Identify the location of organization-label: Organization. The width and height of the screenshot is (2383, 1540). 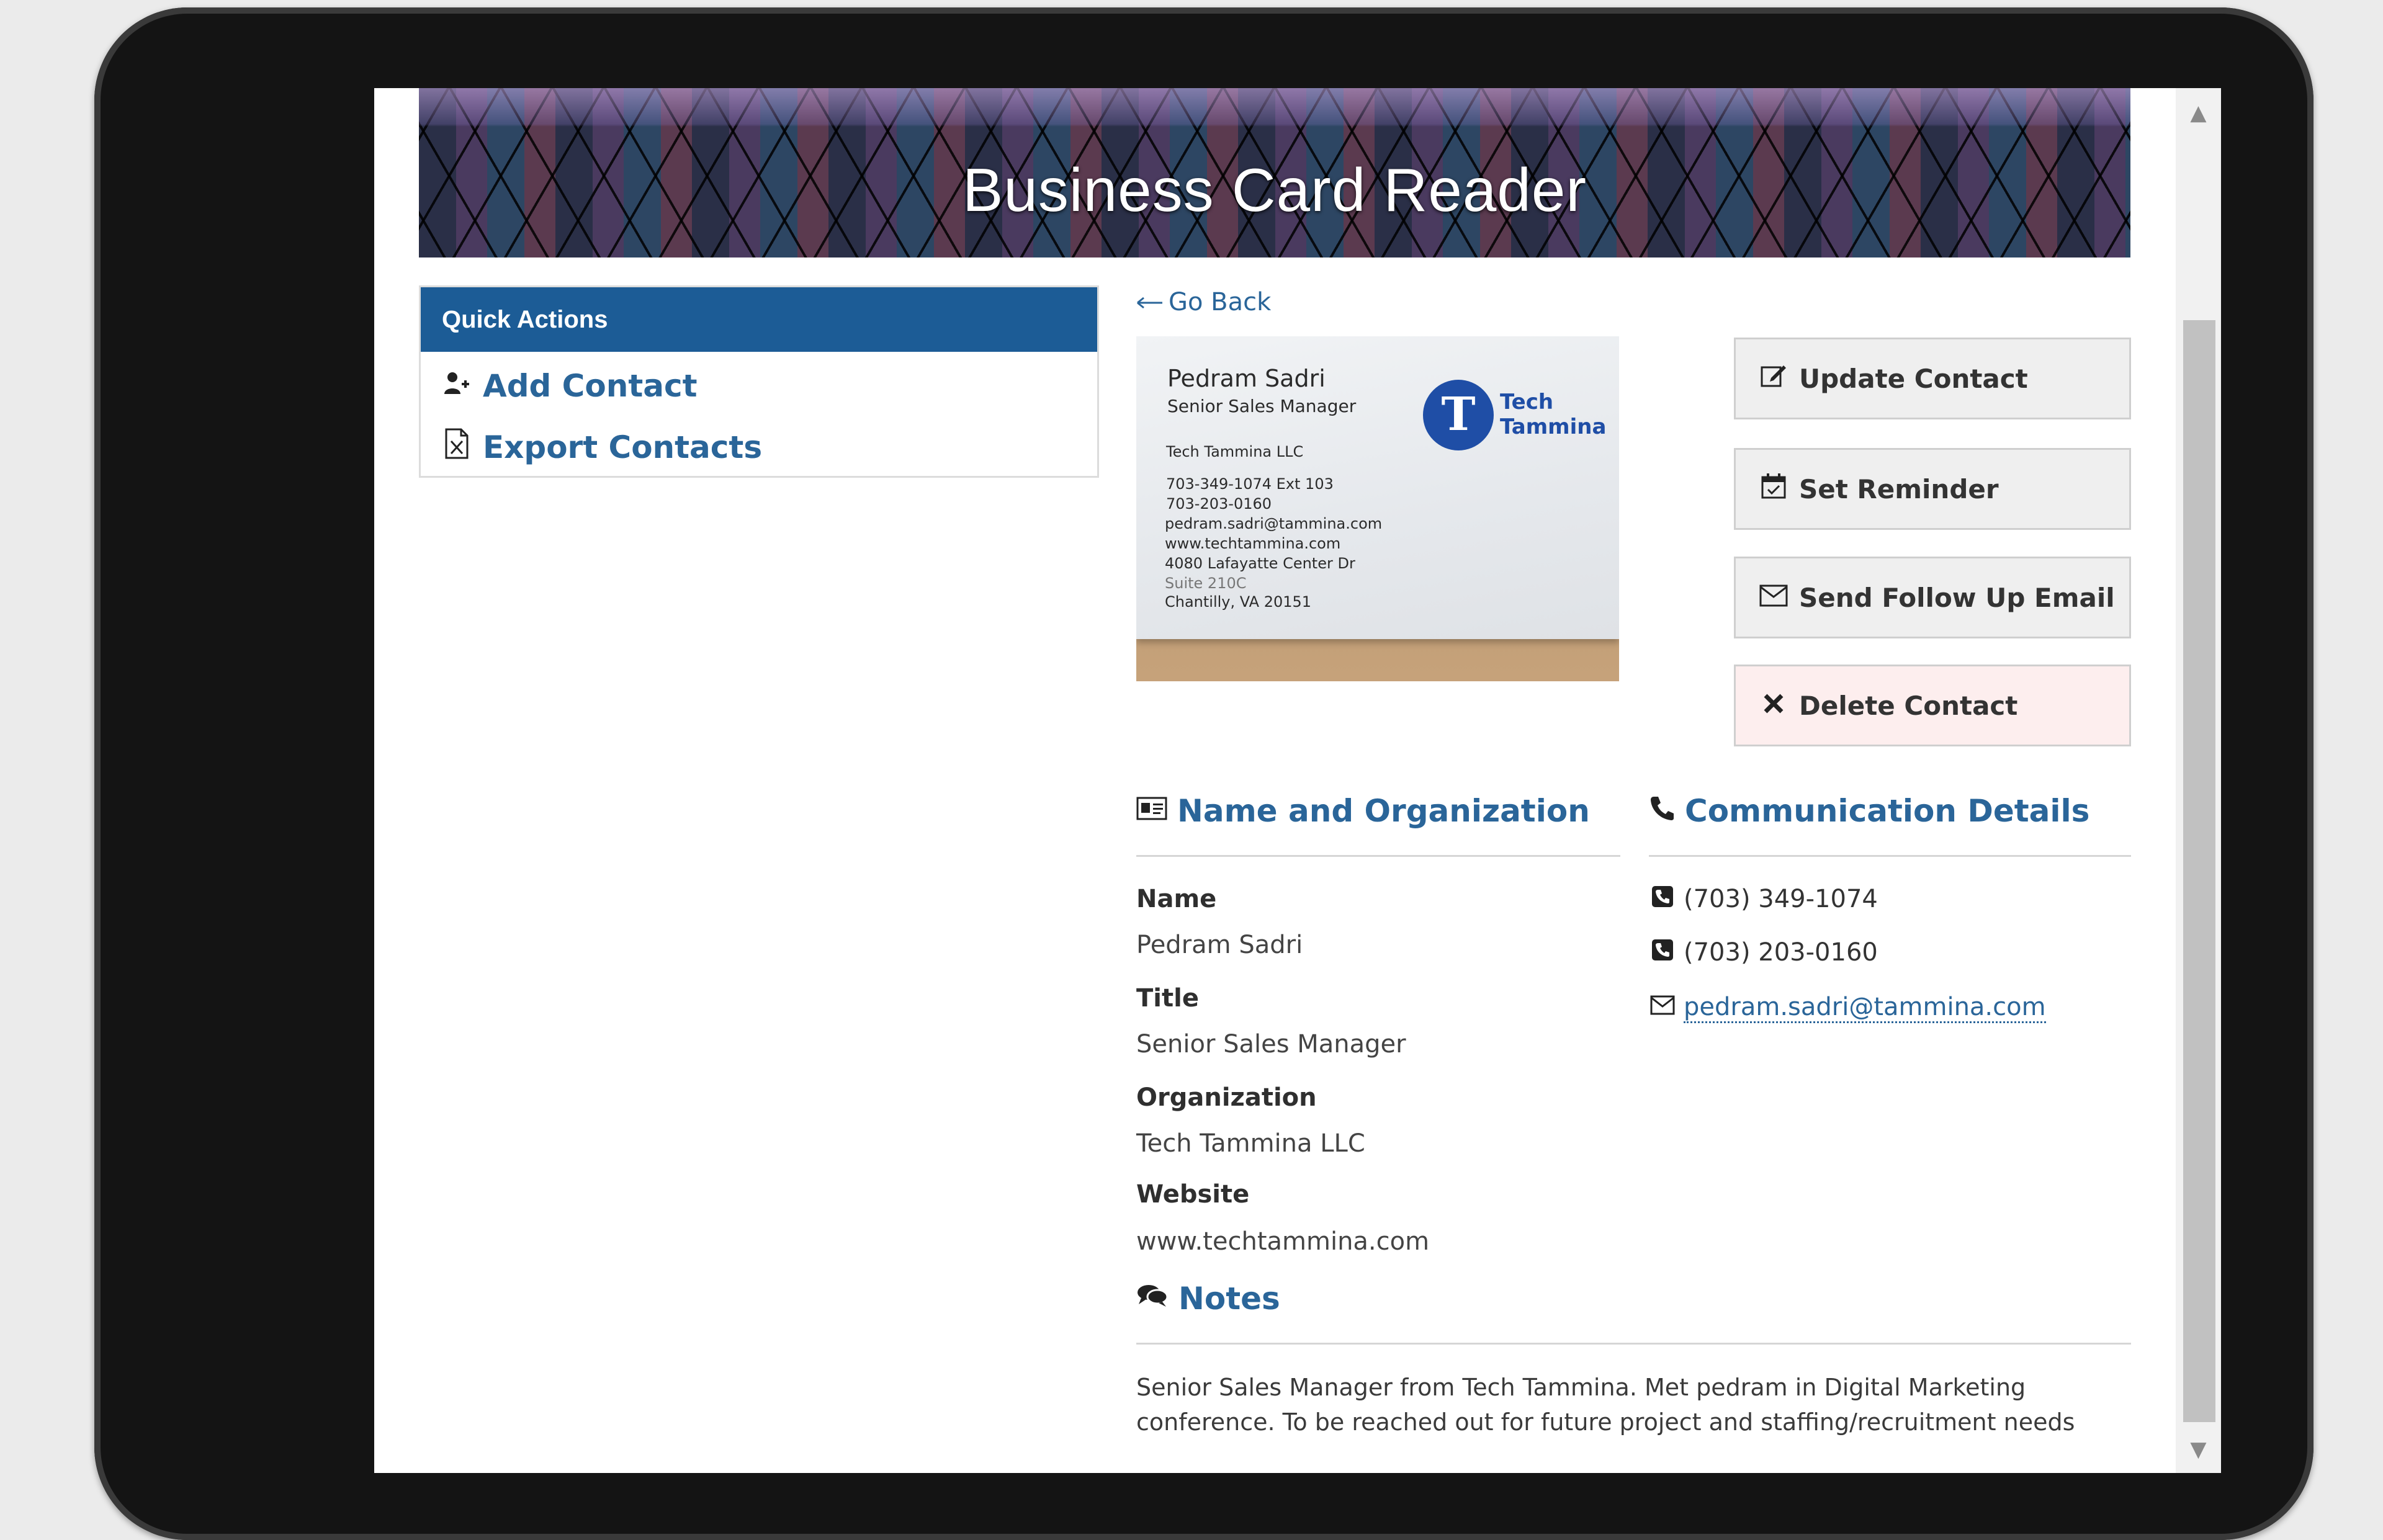
(1226, 1097).